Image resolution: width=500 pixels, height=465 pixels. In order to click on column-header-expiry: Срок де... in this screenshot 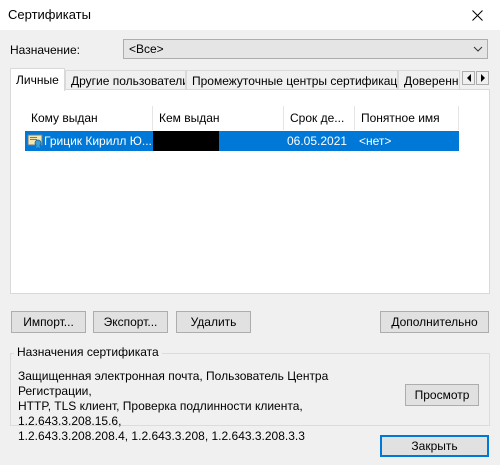, I will do `click(319, 118)`.